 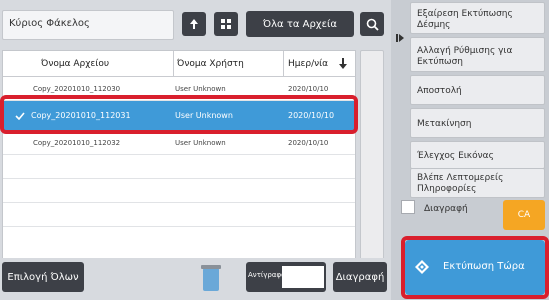 I want to click on menu-exclude-batch-print: Εξαίρεση Εκτύπωσης Δέσμης, so click(x=477, y=18).